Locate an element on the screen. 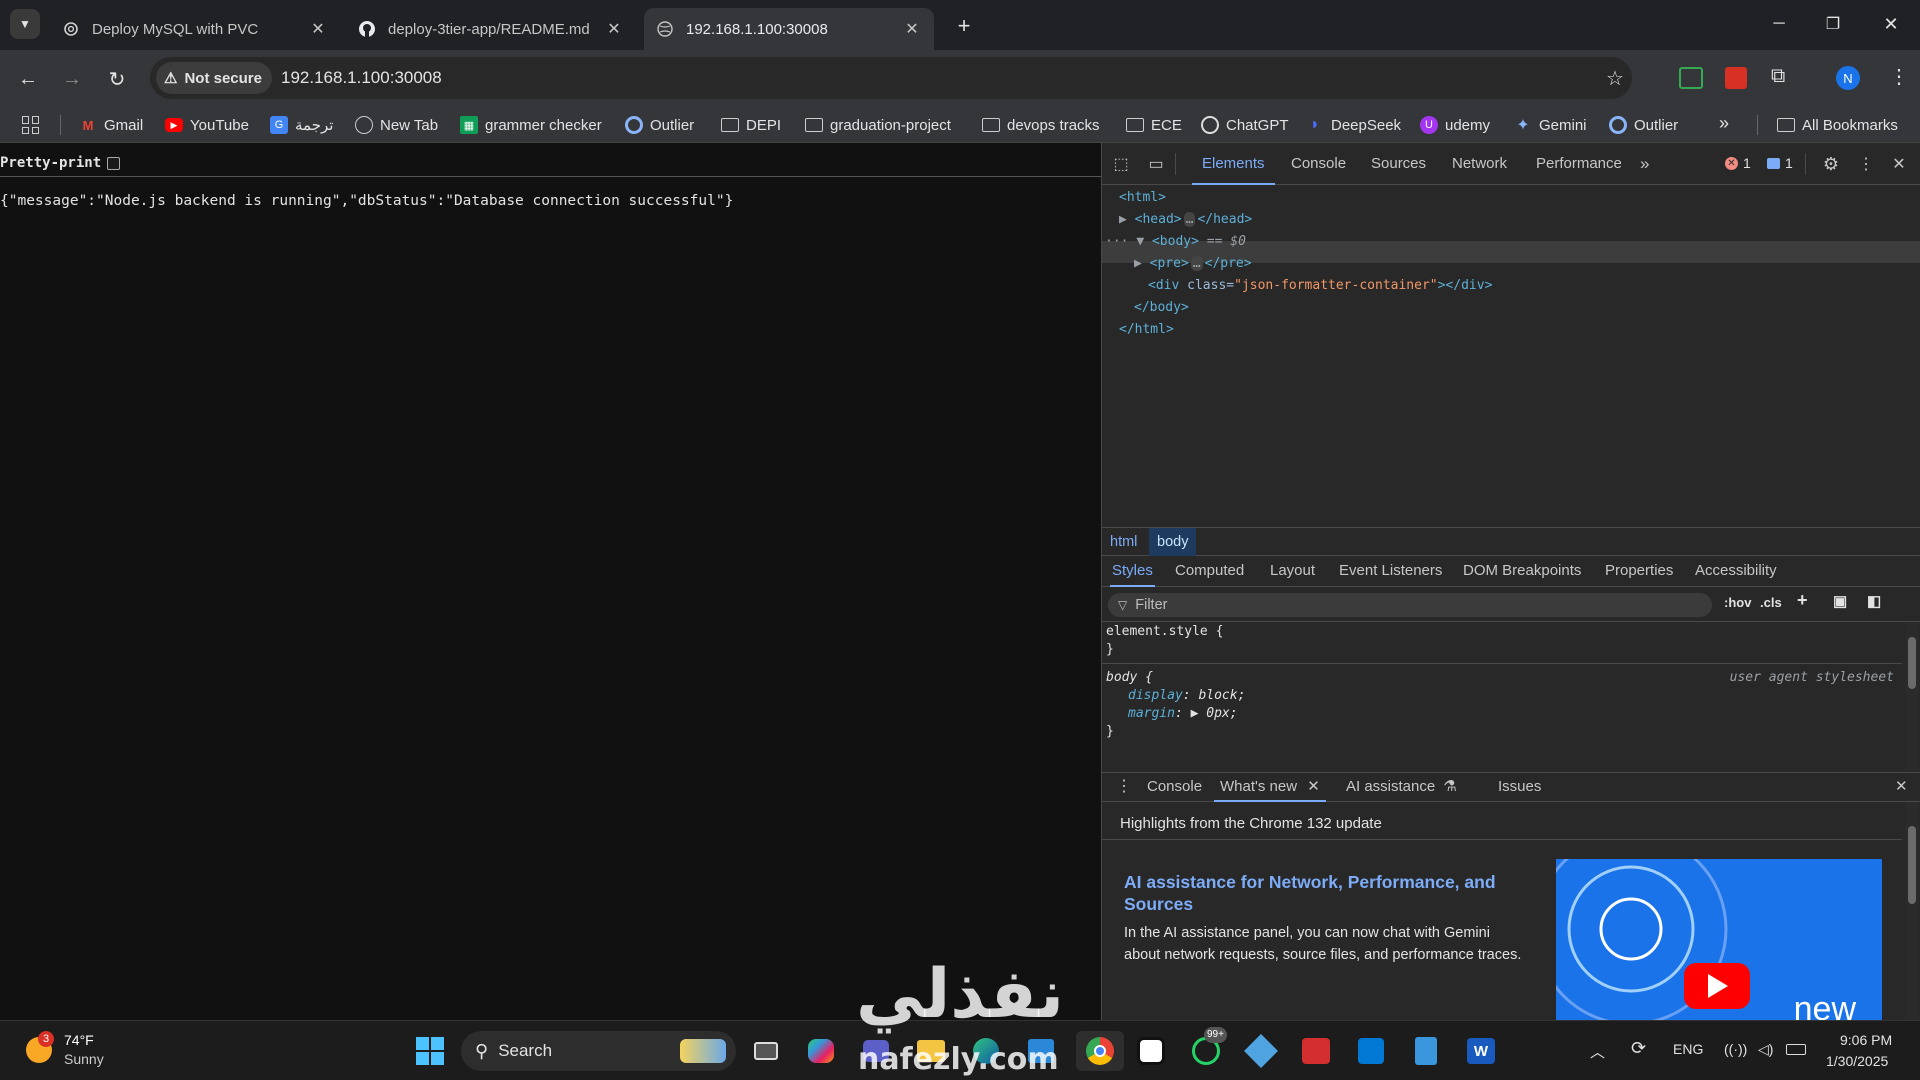 The image size is (1920, 1080). dom-node-head: ▶ <head>… </head> is located at coordinates (1185, 220).